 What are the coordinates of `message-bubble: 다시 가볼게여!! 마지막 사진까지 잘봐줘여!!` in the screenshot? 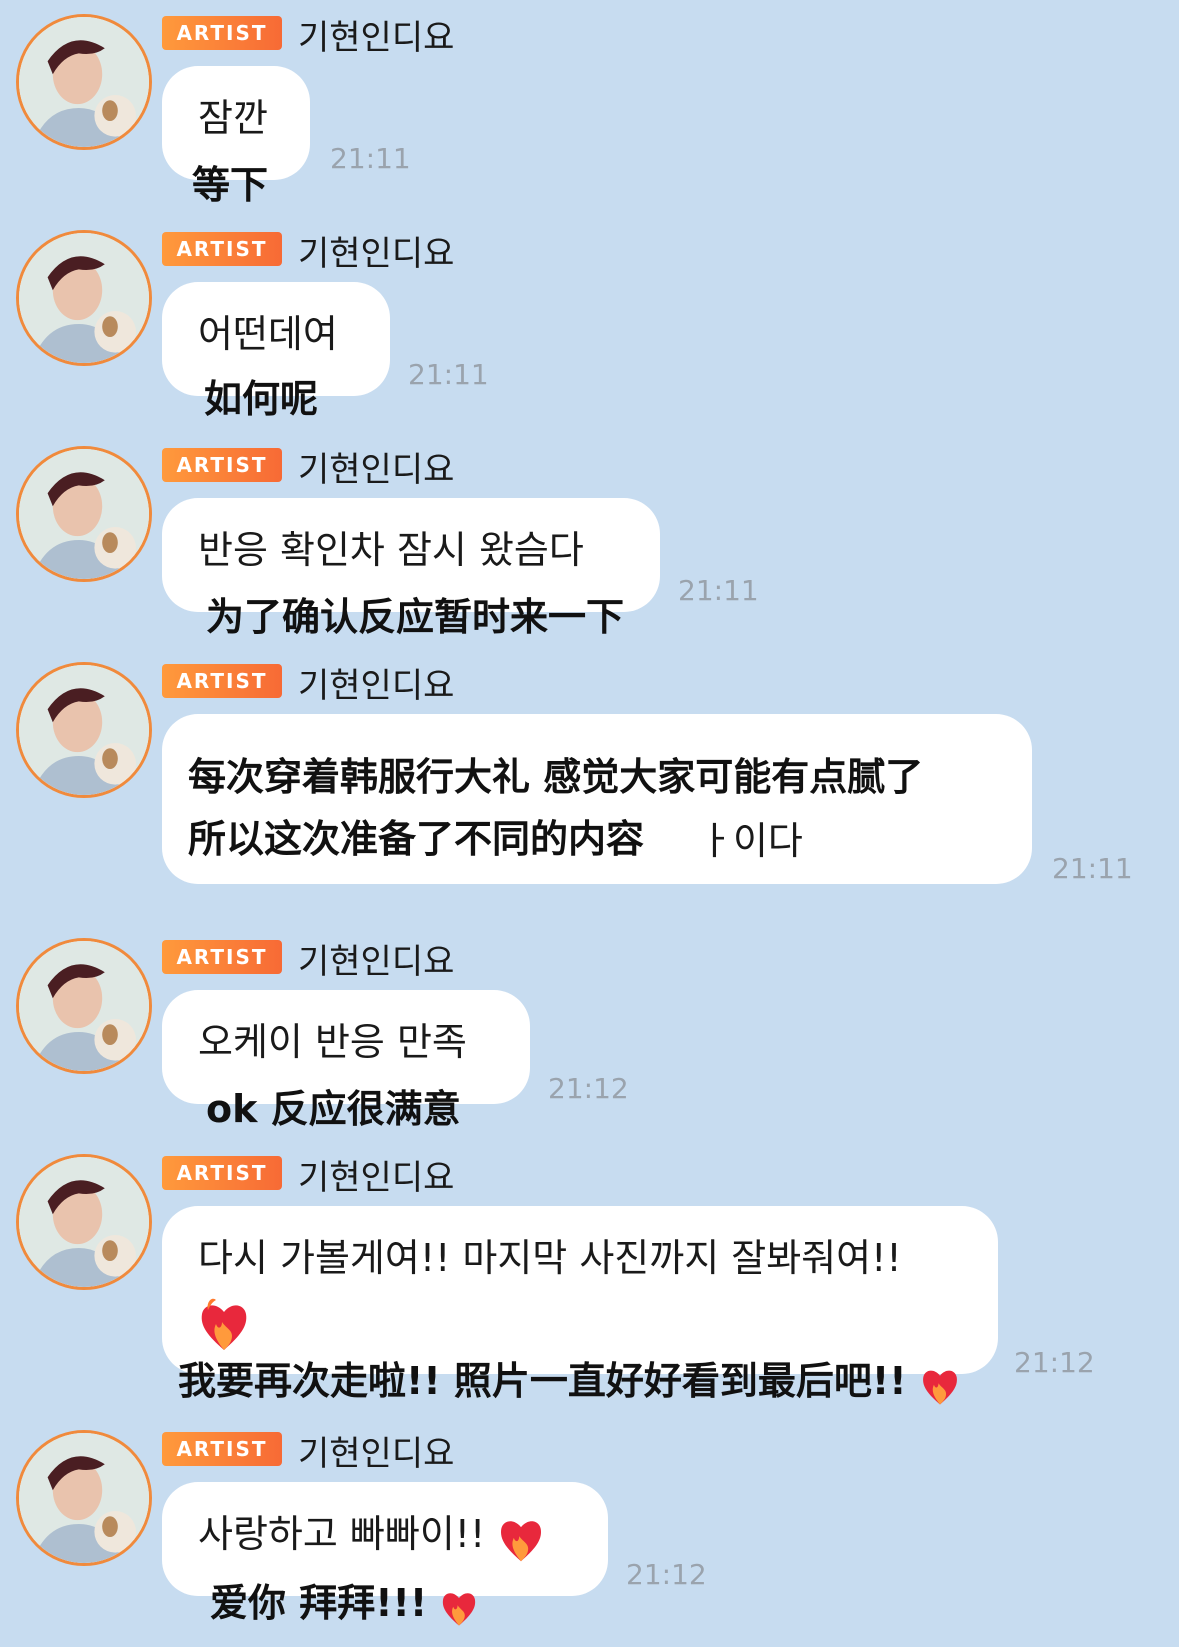 It's located at (580, 1290).